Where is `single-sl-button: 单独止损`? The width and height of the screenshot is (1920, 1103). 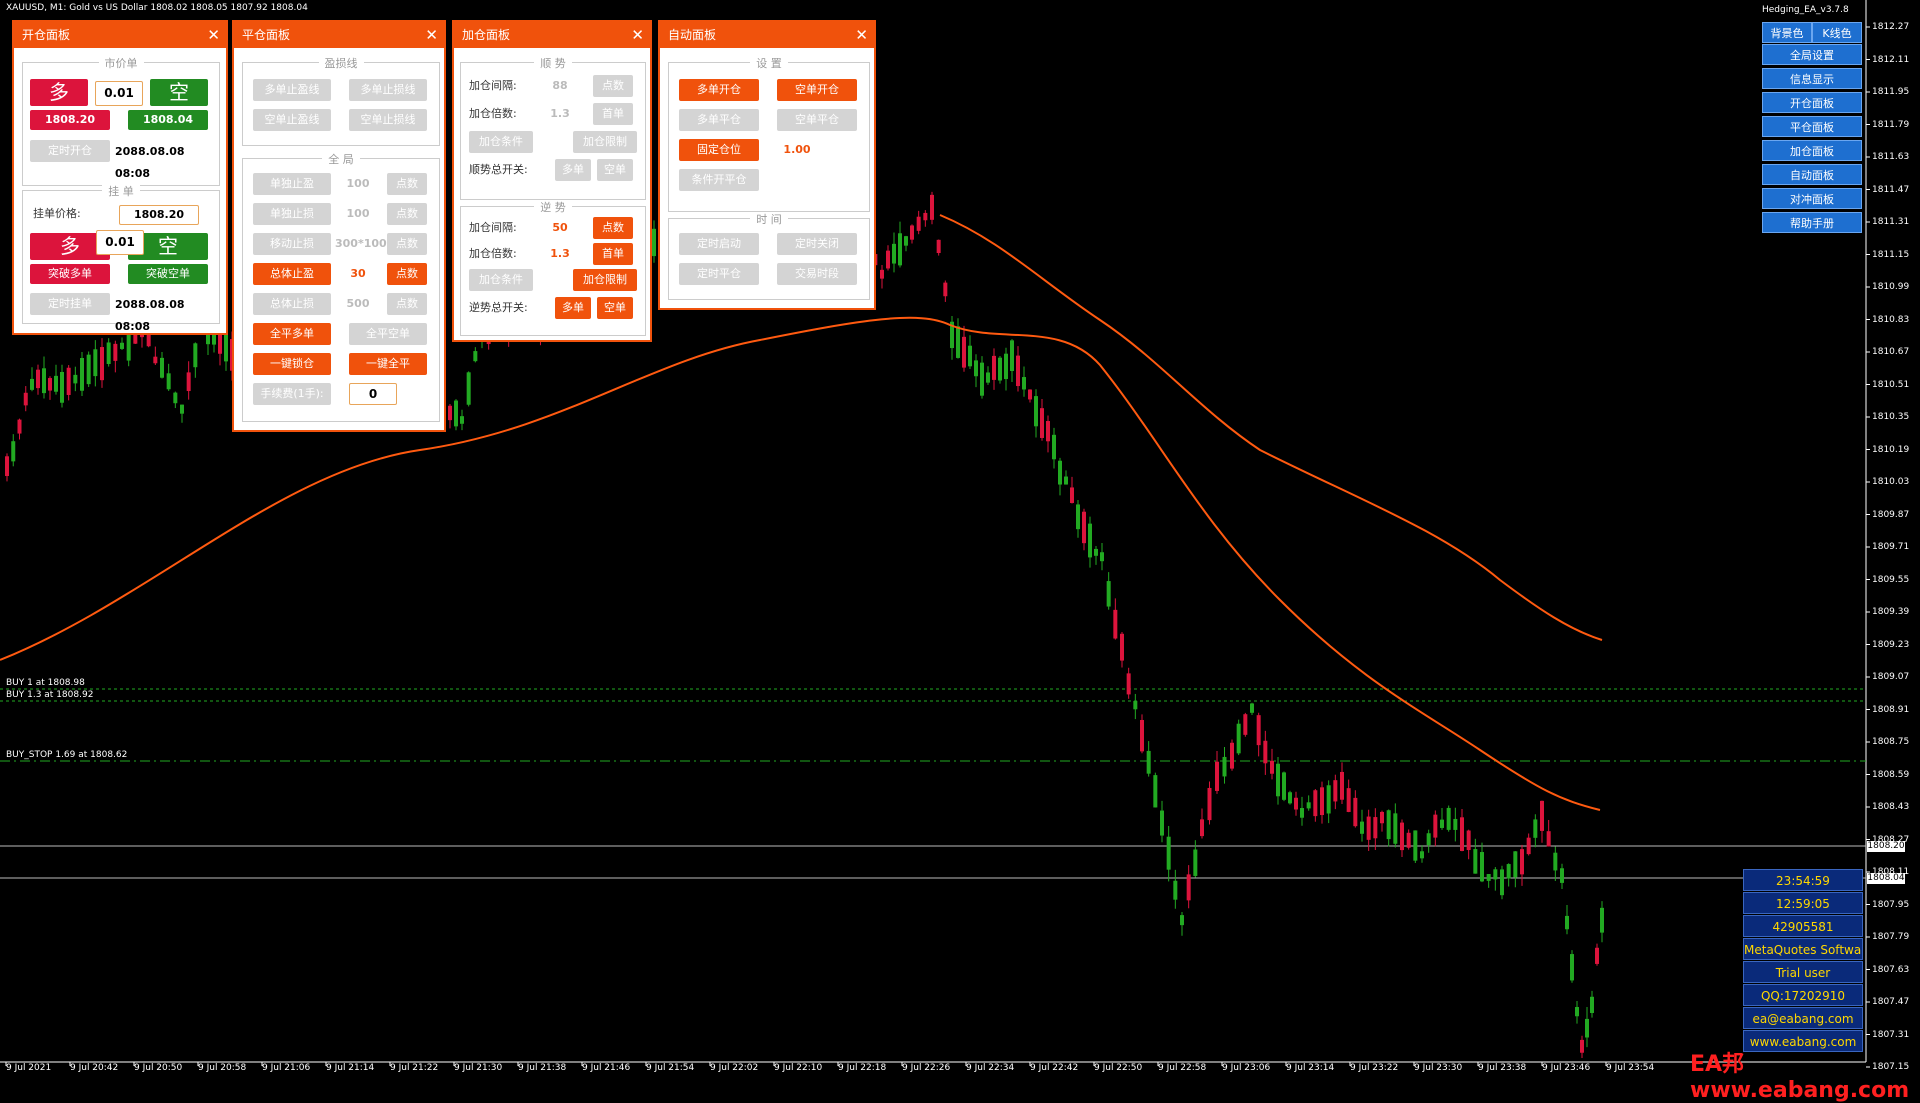
single-sl-button: 单独止损 is located at coordinates (292, 214).